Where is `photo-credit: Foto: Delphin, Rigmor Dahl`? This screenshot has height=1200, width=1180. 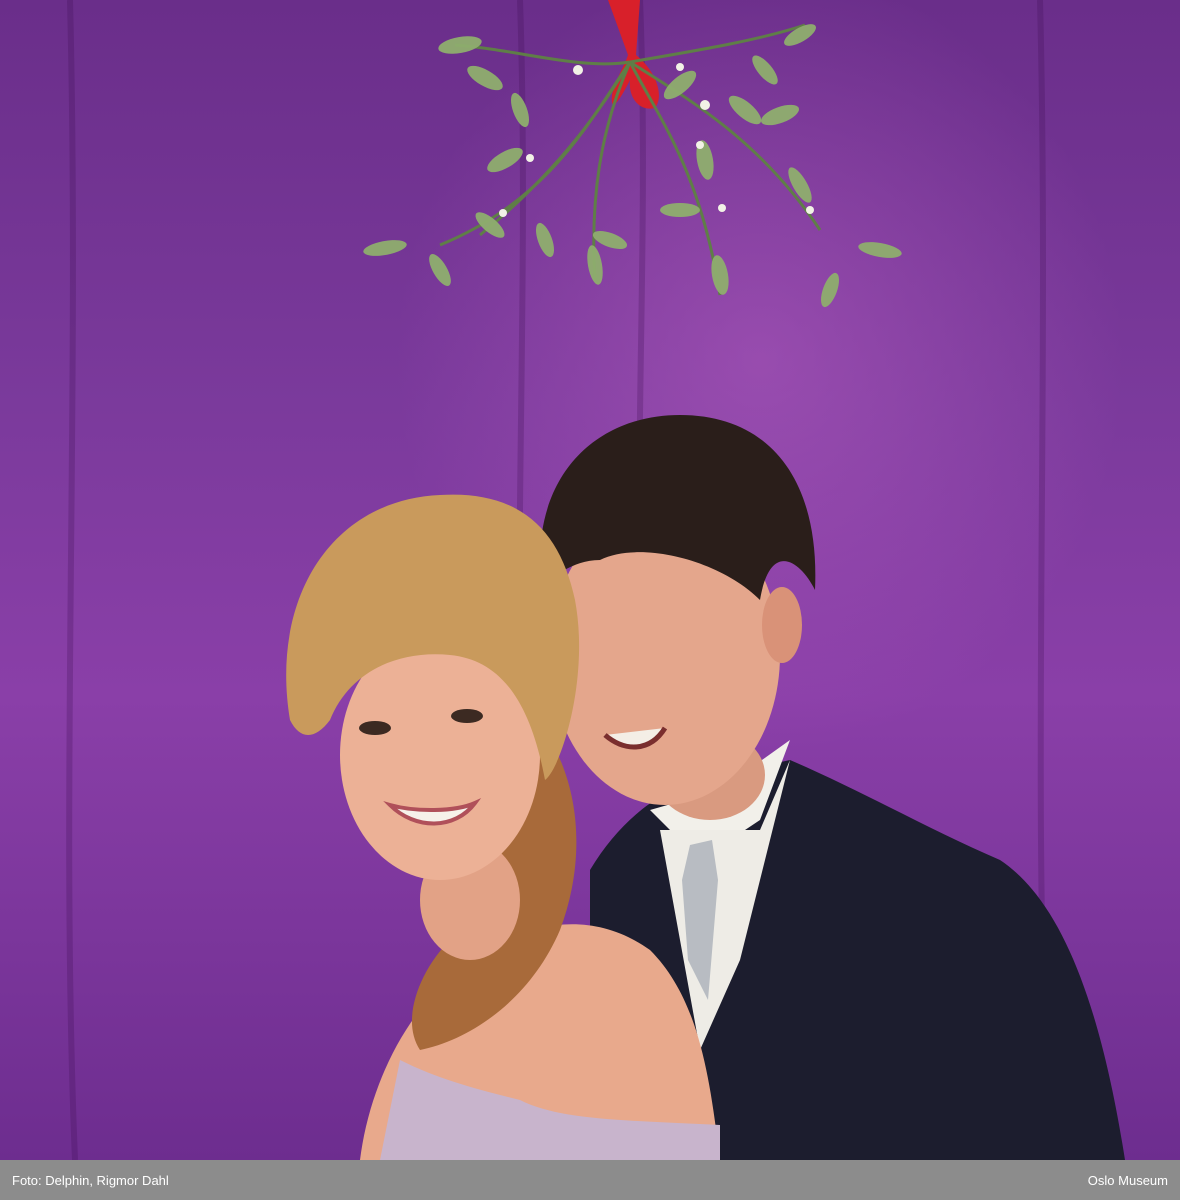 photo-credit: Foto: Delphin, Rigmor Dahl is located at coordinates (90, 1180).